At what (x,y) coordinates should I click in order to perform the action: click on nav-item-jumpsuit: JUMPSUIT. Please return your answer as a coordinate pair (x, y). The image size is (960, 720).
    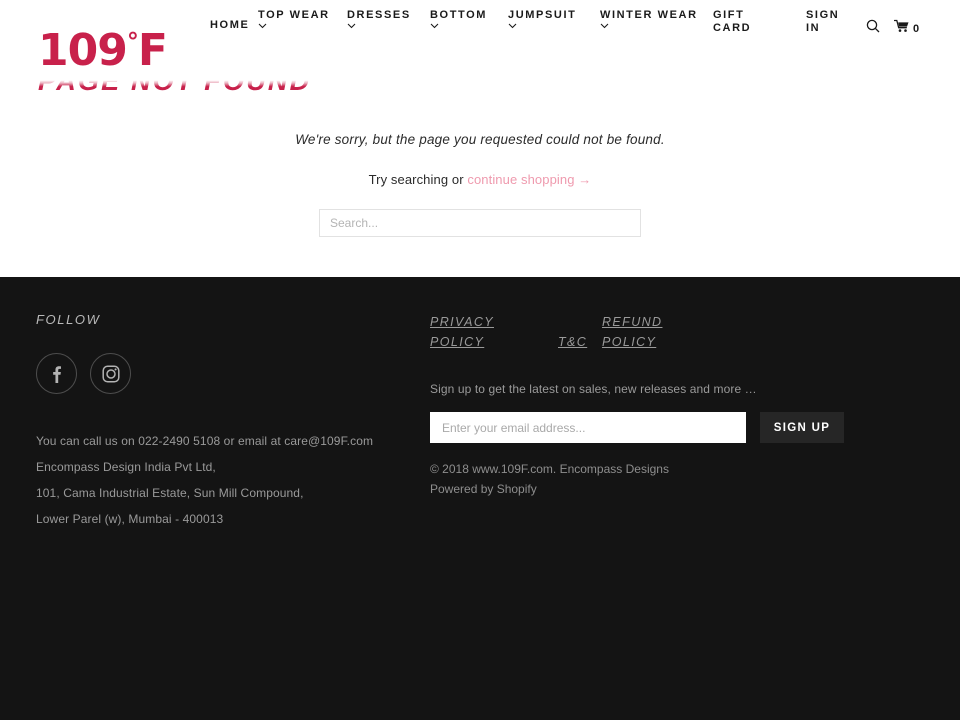
    Looking at the image, I should click on (542, 19).